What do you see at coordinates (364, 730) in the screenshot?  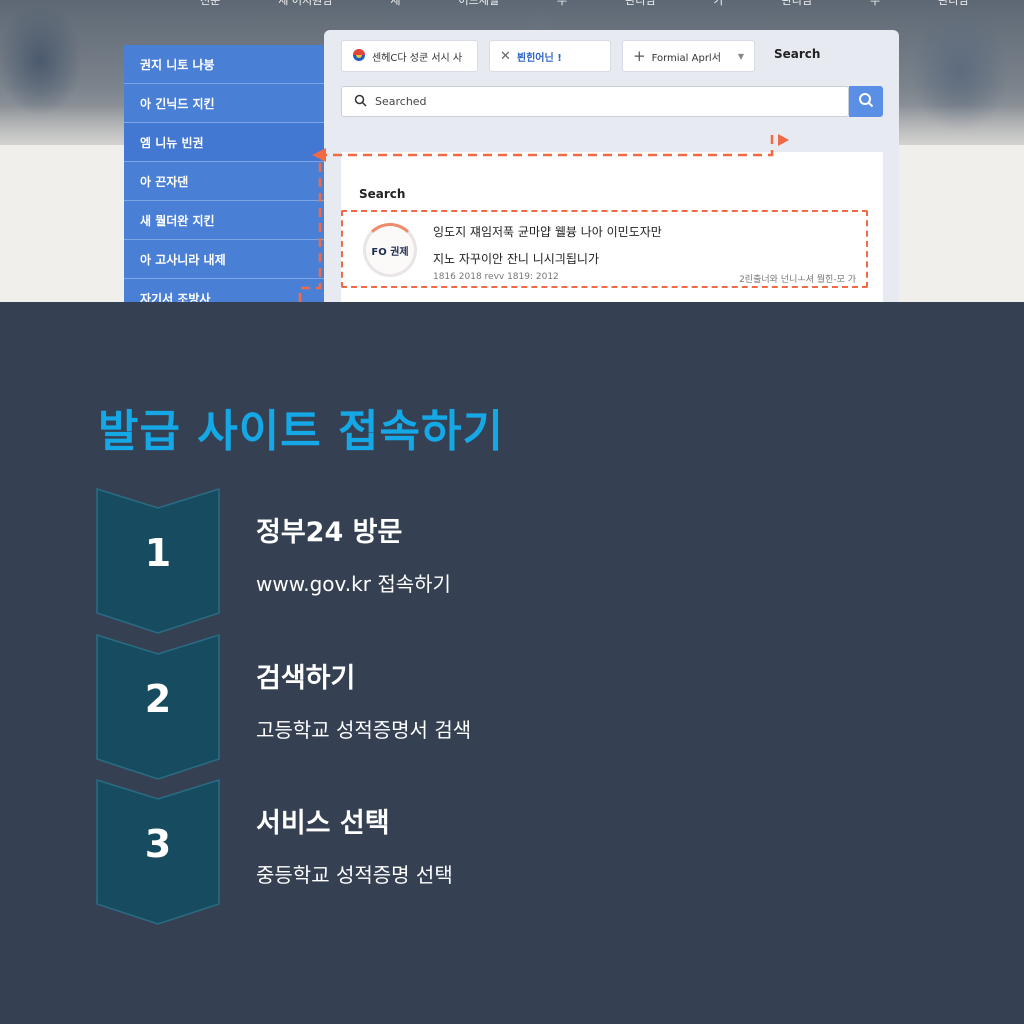 I see `step-description: 고등학교 성적증명서 검색` at bounding box center [364, 730].